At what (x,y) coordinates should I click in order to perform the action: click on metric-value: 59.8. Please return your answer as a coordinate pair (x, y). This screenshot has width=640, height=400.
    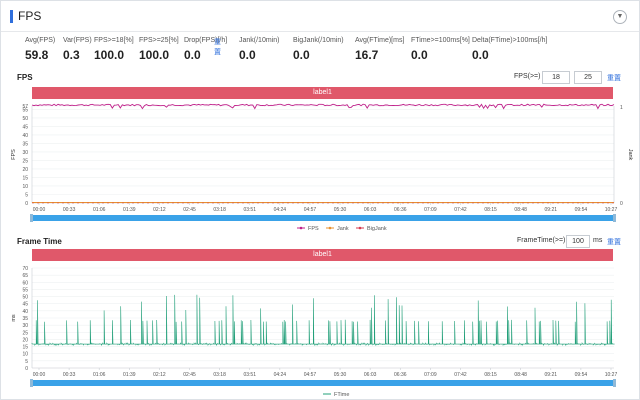
    Looking at the image, I should click on (37, 55).